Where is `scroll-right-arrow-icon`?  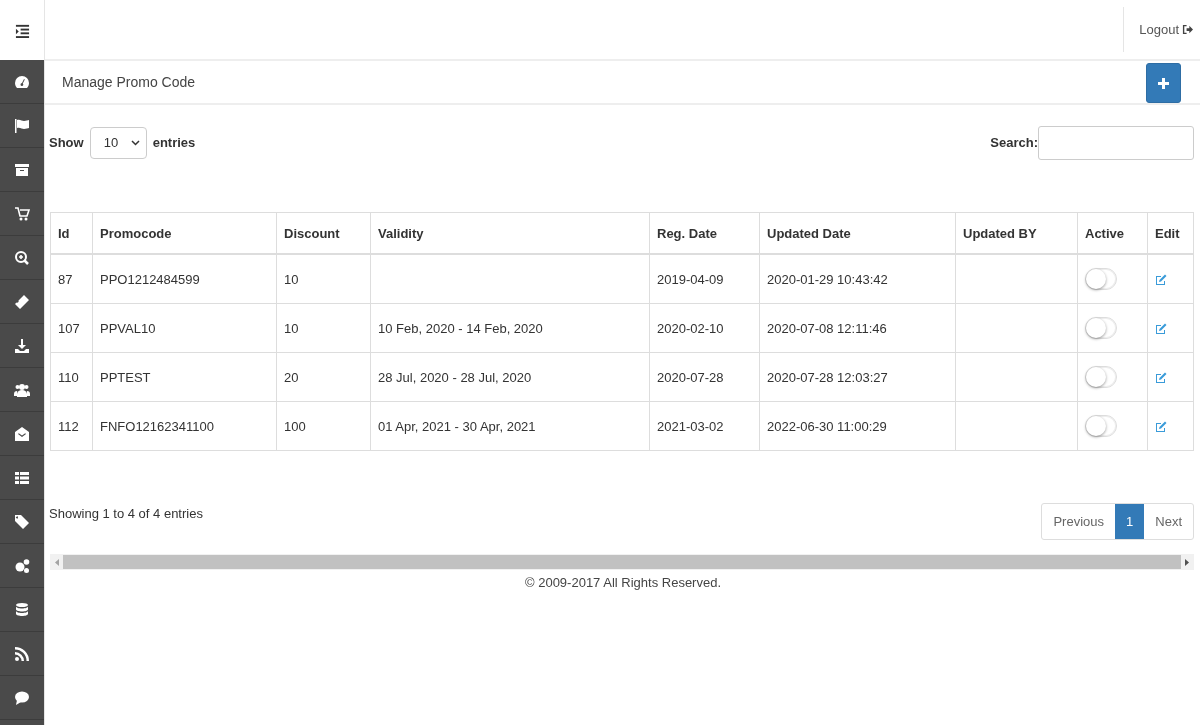 scroll-right-arrow-icon is located at coordinates (1187, 562).